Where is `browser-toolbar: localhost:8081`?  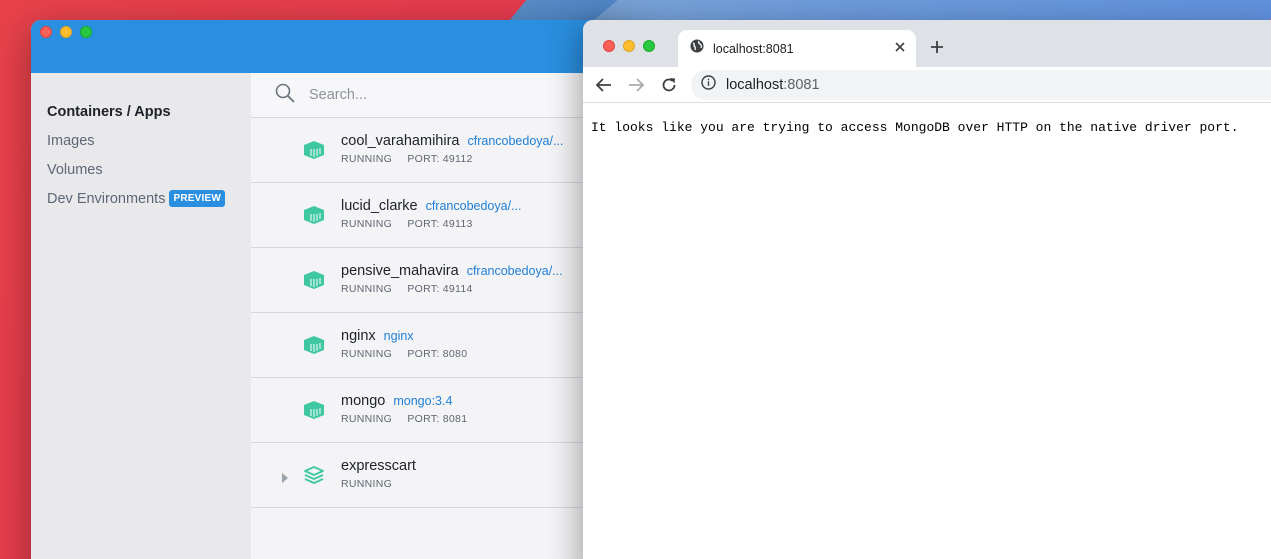
browser-toolbar: localhost:8081 is located at coordinates (927, 85).